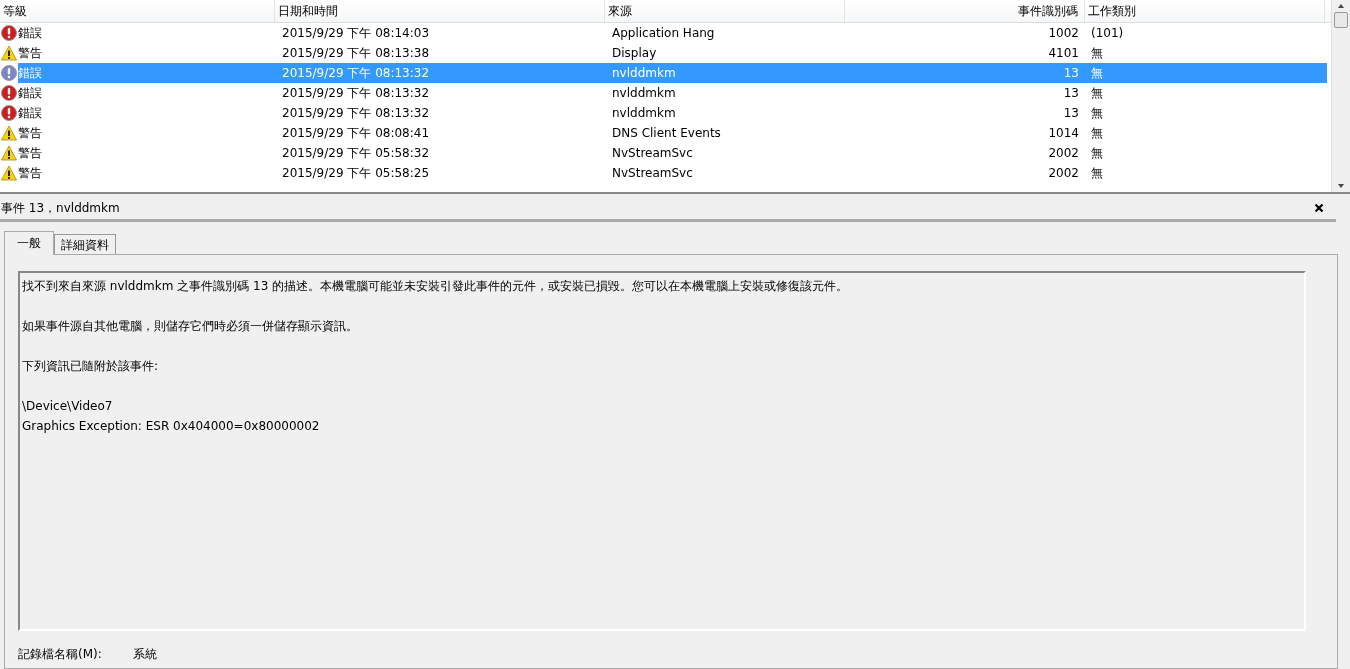 The height and width of the screenshot is (669, 1350). I want to click on table-row: 警告 2015/9/29 下午 08:08:41 DNS Client Events 1014 無, so click(672, 133).